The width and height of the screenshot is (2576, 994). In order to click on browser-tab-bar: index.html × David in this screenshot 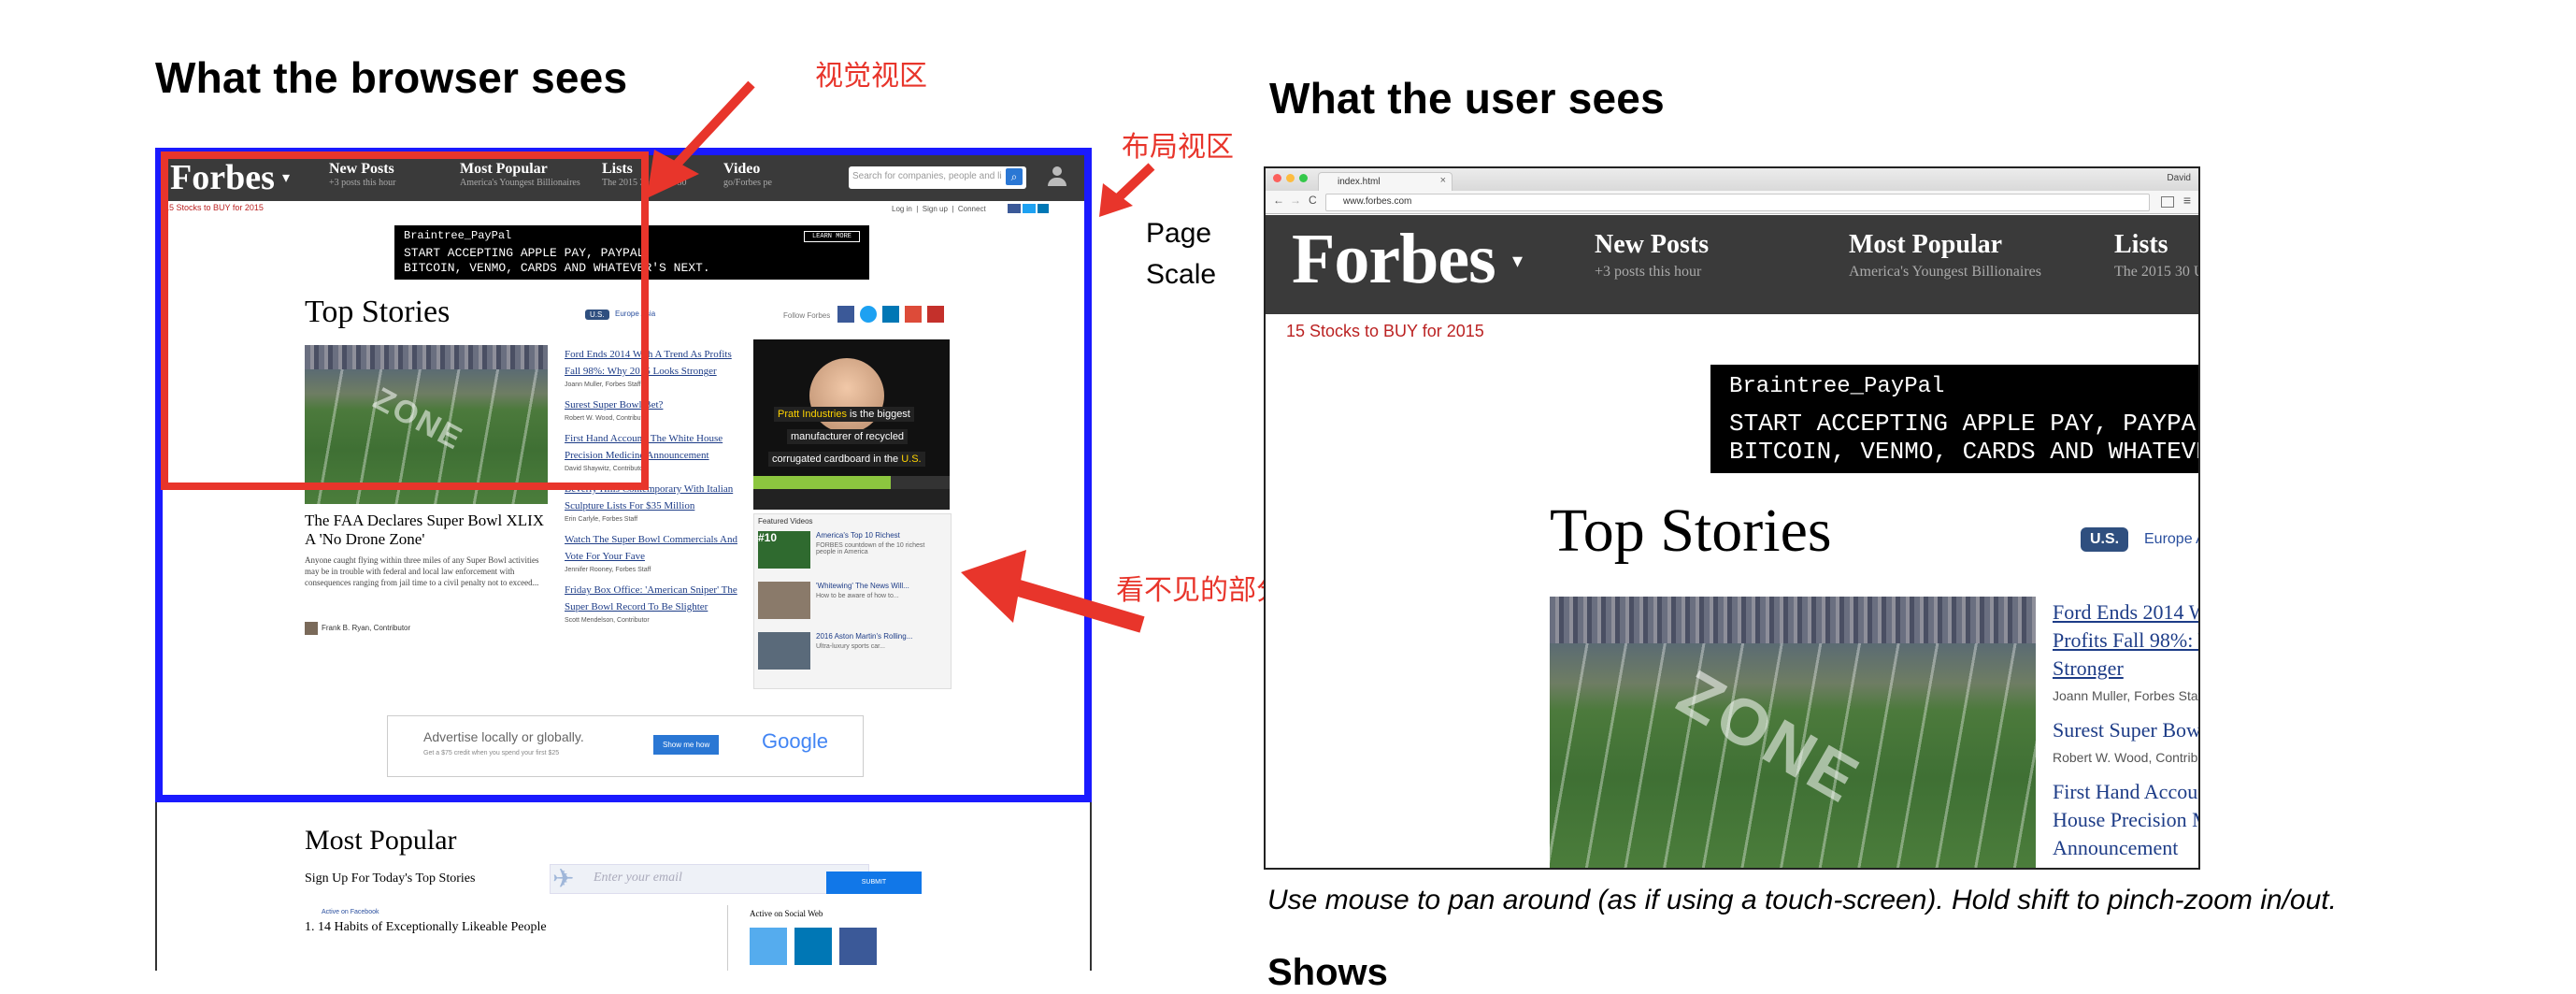, I will do `click(1732, 180)`.